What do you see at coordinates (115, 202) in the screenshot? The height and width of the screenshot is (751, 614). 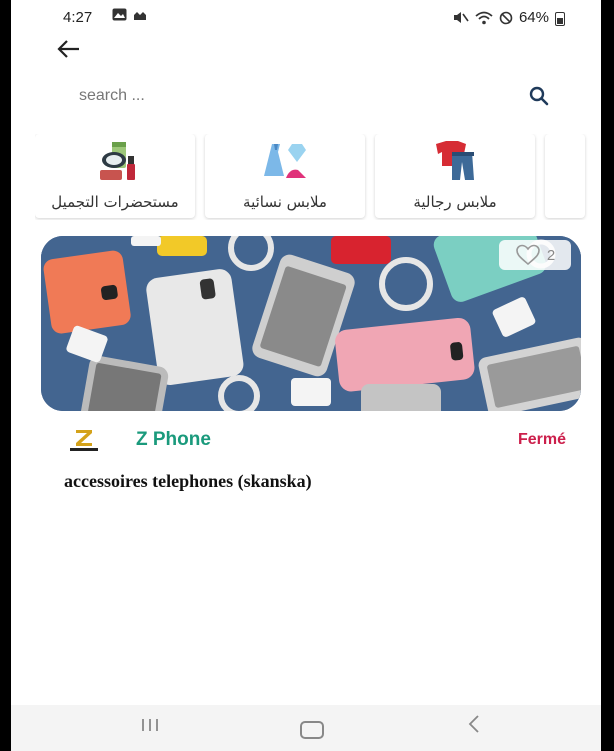 I see `category-label: مستحضرات التجميل` at bounding box center [115, 202].